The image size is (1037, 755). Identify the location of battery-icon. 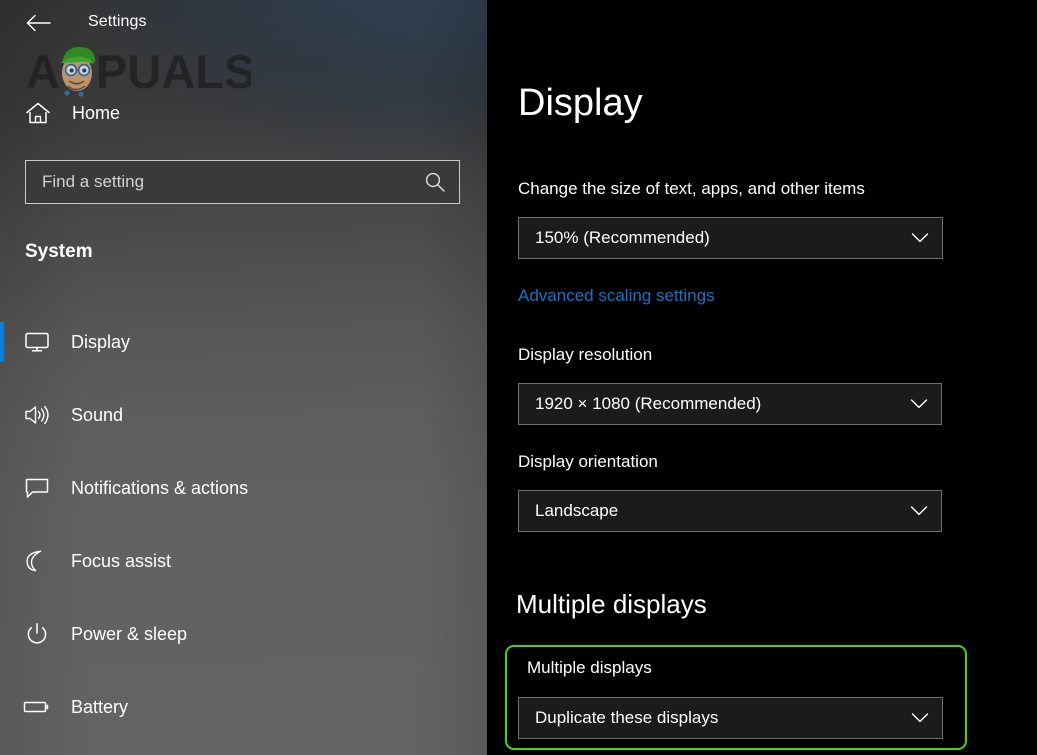
(37, 707).